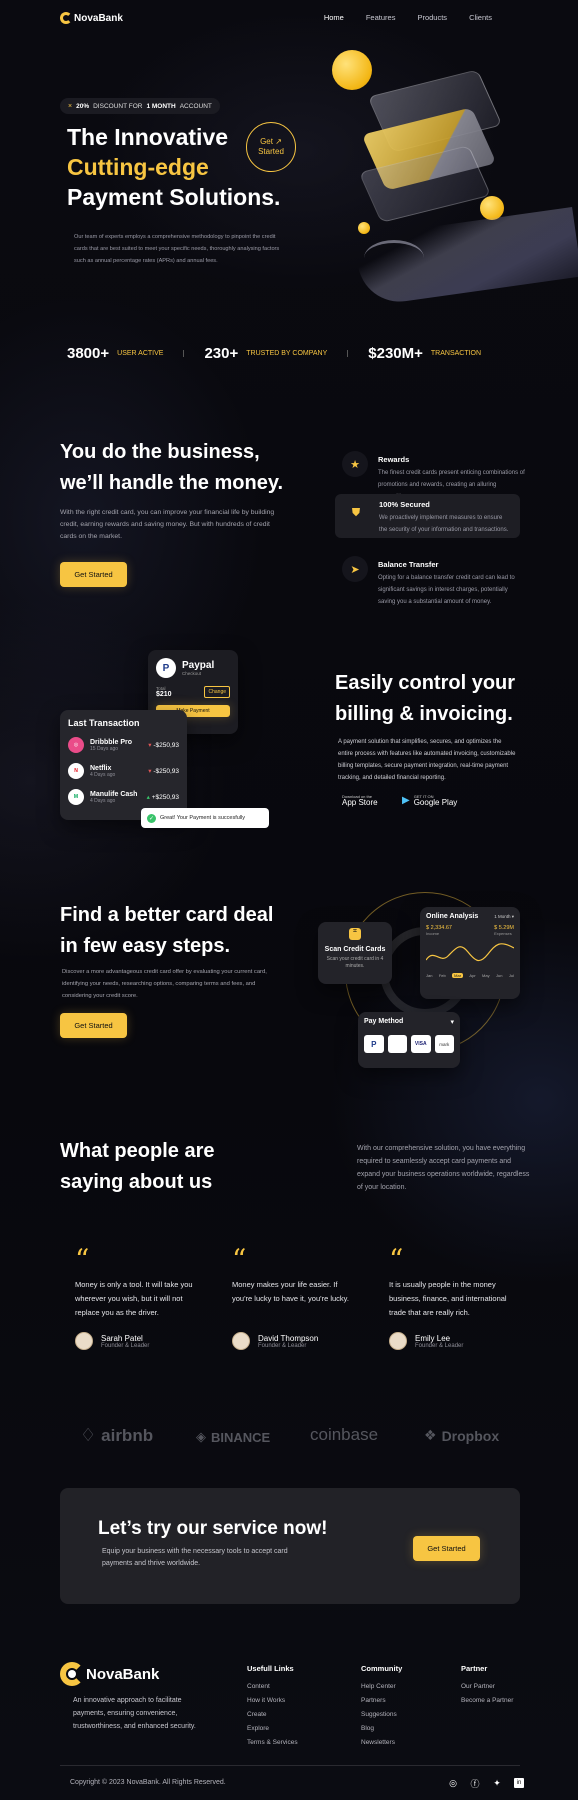 The width and height of the screenshot is (578, 1800). I want to click on app-store-button: Download on the App Store, so click(358, 800).